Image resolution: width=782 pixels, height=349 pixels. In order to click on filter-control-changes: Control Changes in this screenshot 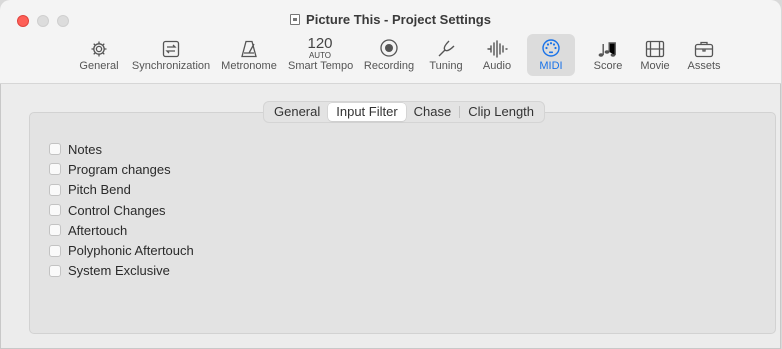, I will do `click(121, 210)`.